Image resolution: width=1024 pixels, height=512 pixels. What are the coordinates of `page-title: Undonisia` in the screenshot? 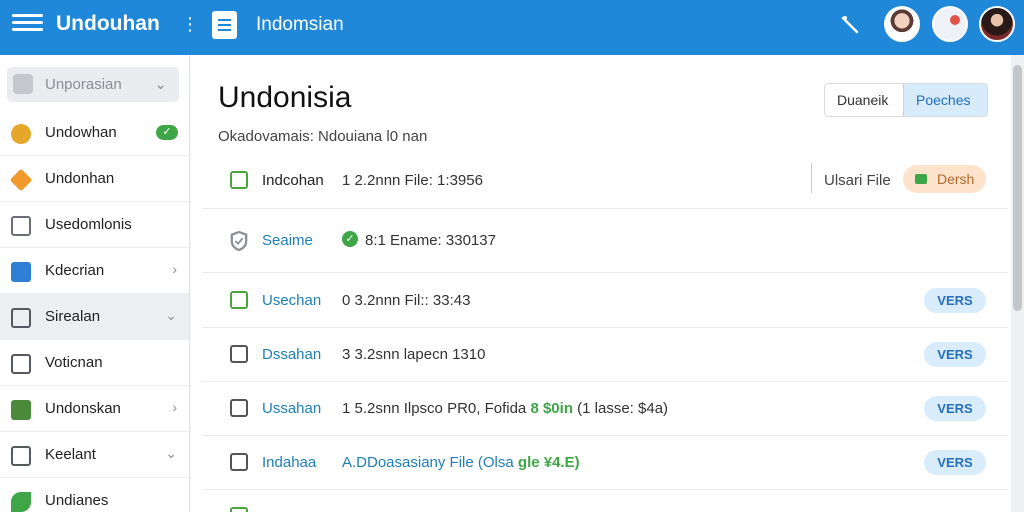 It's located at (285, 97).